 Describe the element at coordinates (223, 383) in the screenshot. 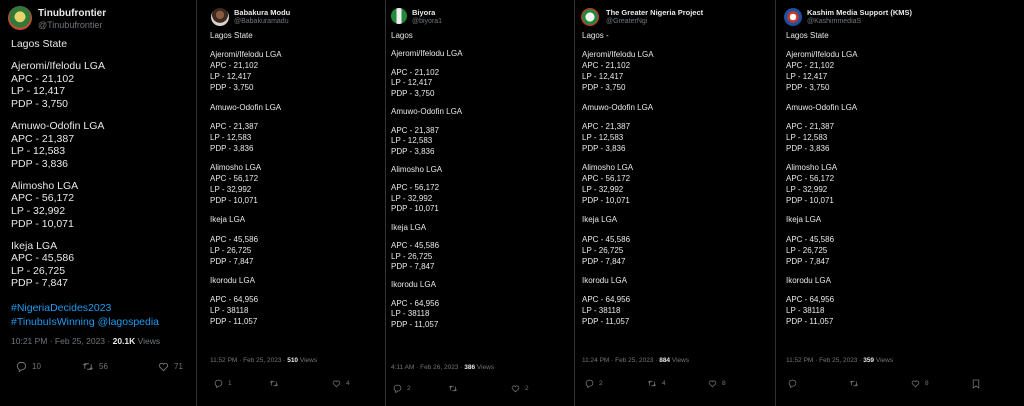

I see `reply-button: 1` at that location.